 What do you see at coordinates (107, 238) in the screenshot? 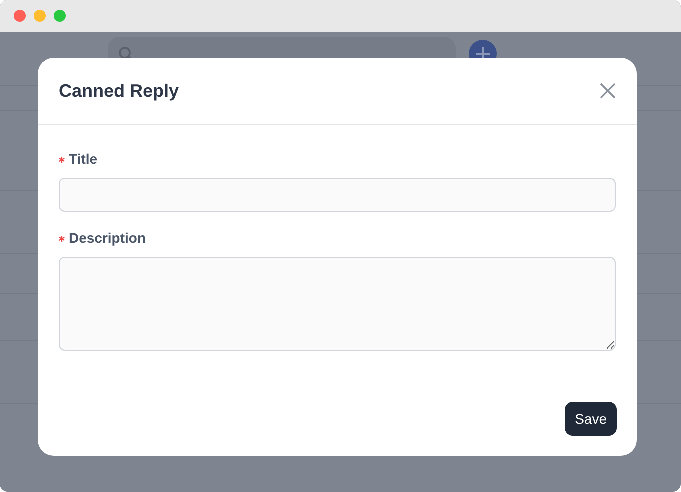
I see `field-label: Description` at bounding box center [107, 238].